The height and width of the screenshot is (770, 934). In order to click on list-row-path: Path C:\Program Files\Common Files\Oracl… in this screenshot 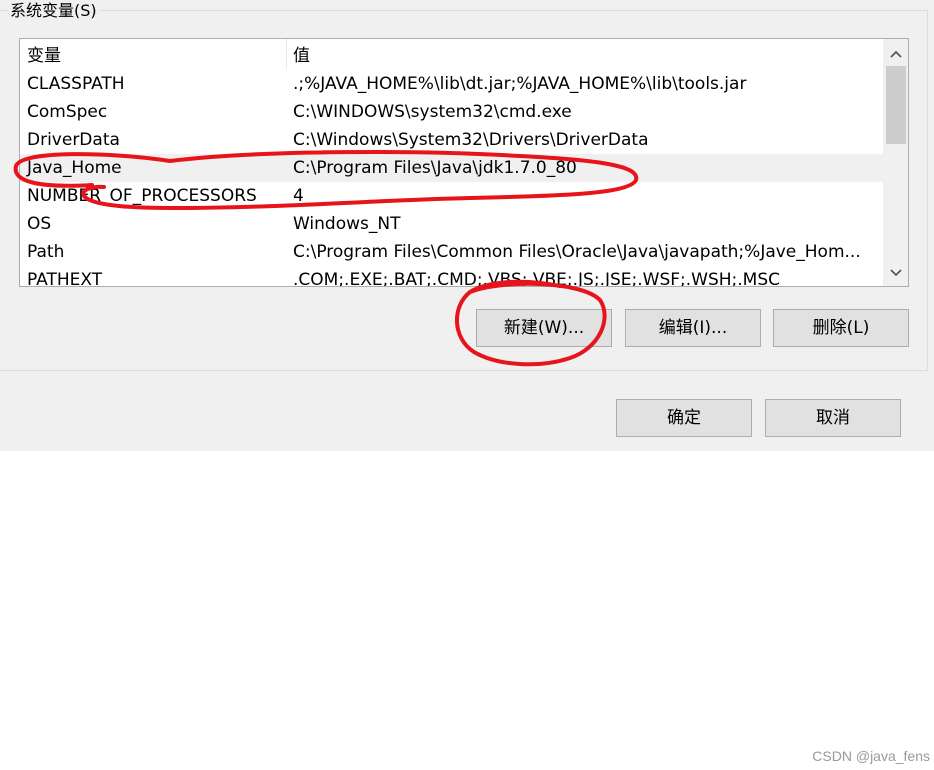, I will do `click(451, 252)`.